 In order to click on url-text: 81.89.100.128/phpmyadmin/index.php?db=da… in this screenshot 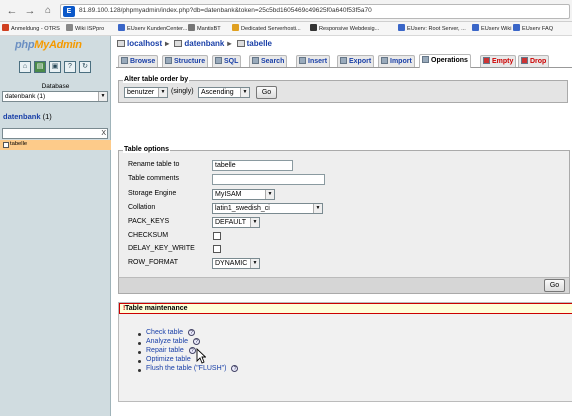, I will do `click(225, 10)`.